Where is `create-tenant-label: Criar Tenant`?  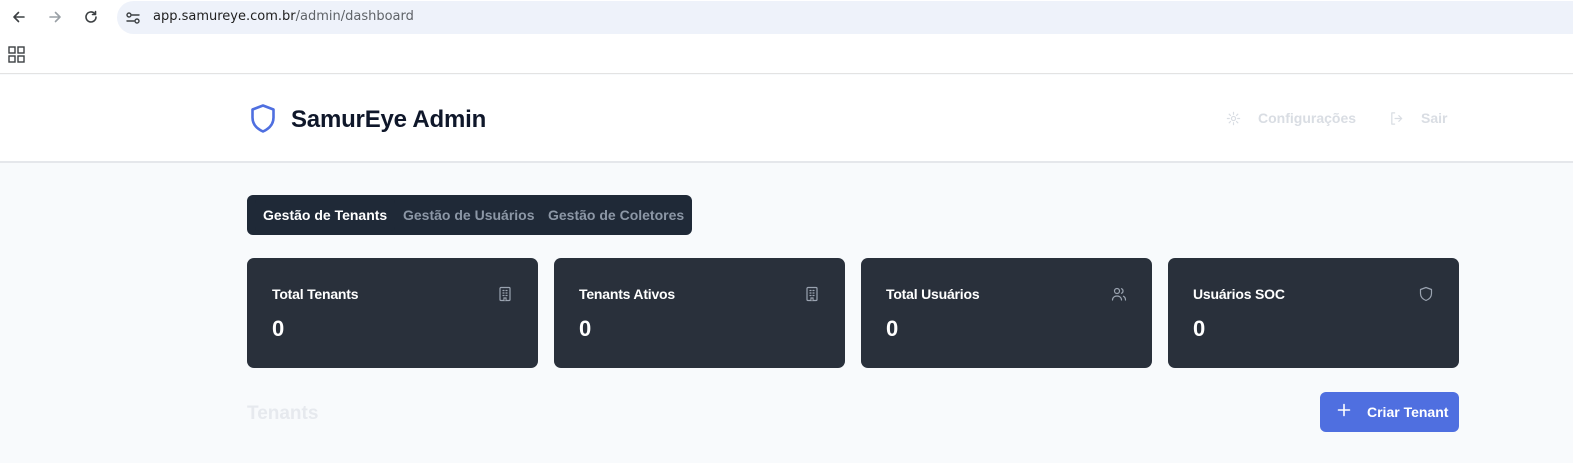 create-tenant-label: Criar Tenant is located at coordinates (1408, 412).